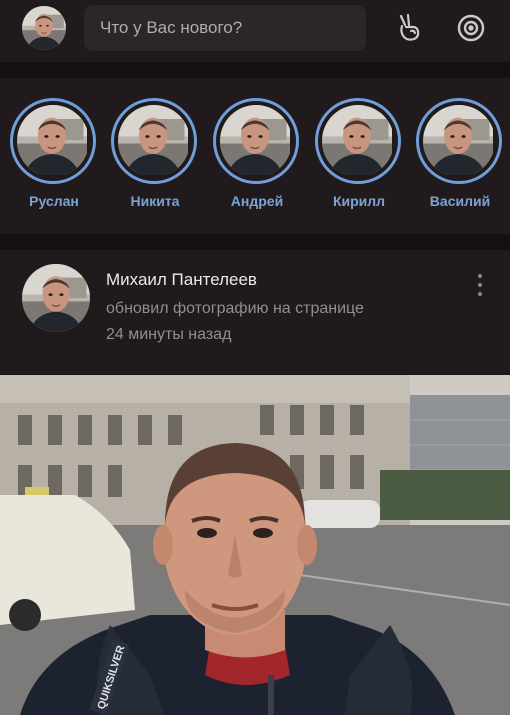  What do you see at coordinates (471, 28) in the screenshot?
I see `target-icon` at bounding box center [471, 28].